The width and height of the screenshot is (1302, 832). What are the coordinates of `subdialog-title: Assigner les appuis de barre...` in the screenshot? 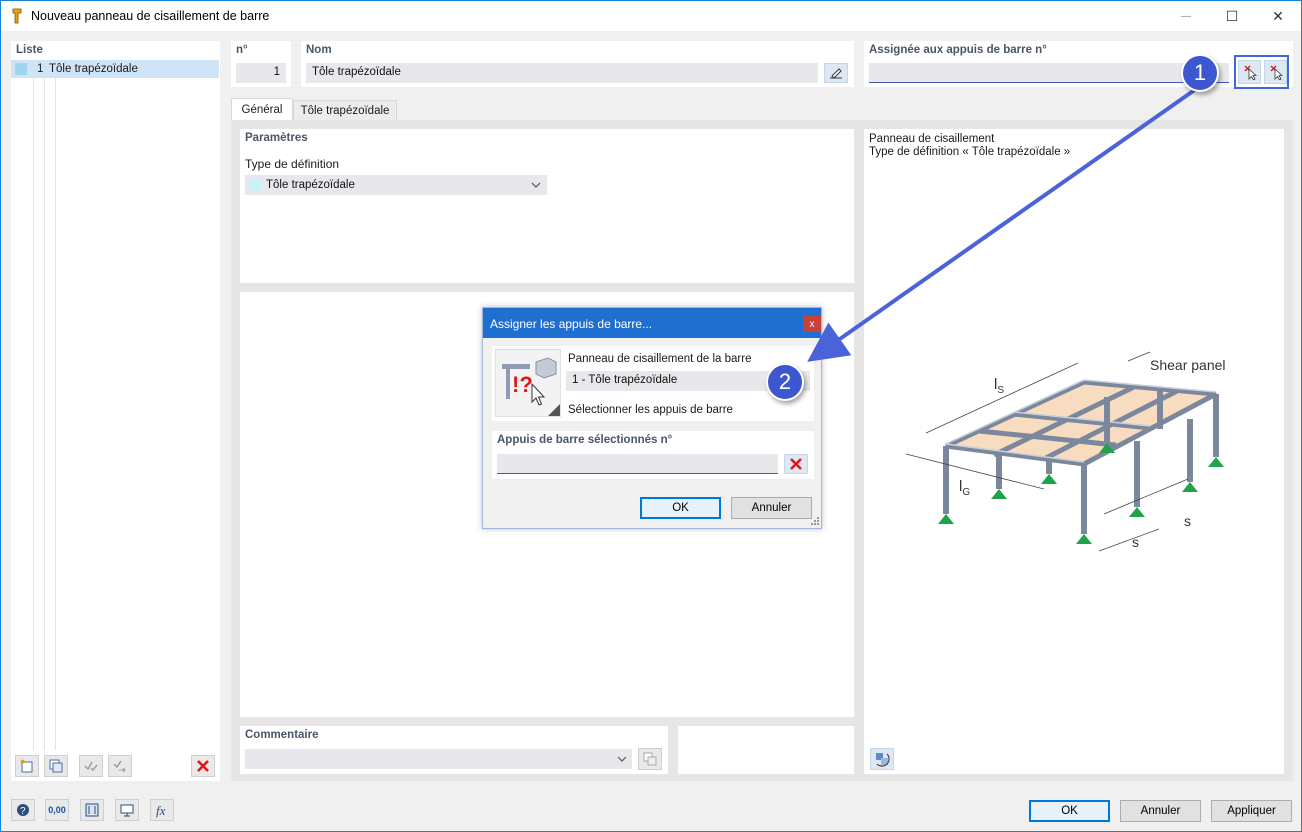 It's located at (571, 324).